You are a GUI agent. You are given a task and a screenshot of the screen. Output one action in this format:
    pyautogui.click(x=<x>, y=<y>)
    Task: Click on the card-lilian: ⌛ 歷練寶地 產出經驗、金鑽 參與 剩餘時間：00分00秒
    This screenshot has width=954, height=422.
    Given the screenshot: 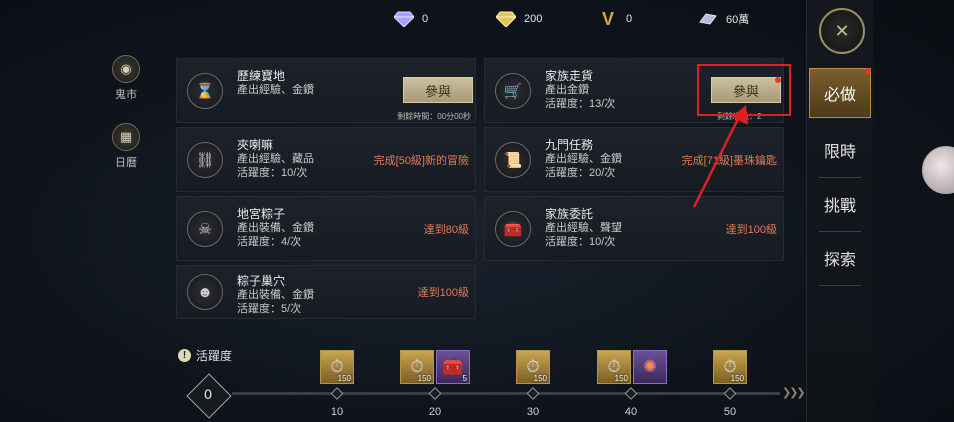 What is the action you would take?
    pyautogui.click(x=326, y=90)
    